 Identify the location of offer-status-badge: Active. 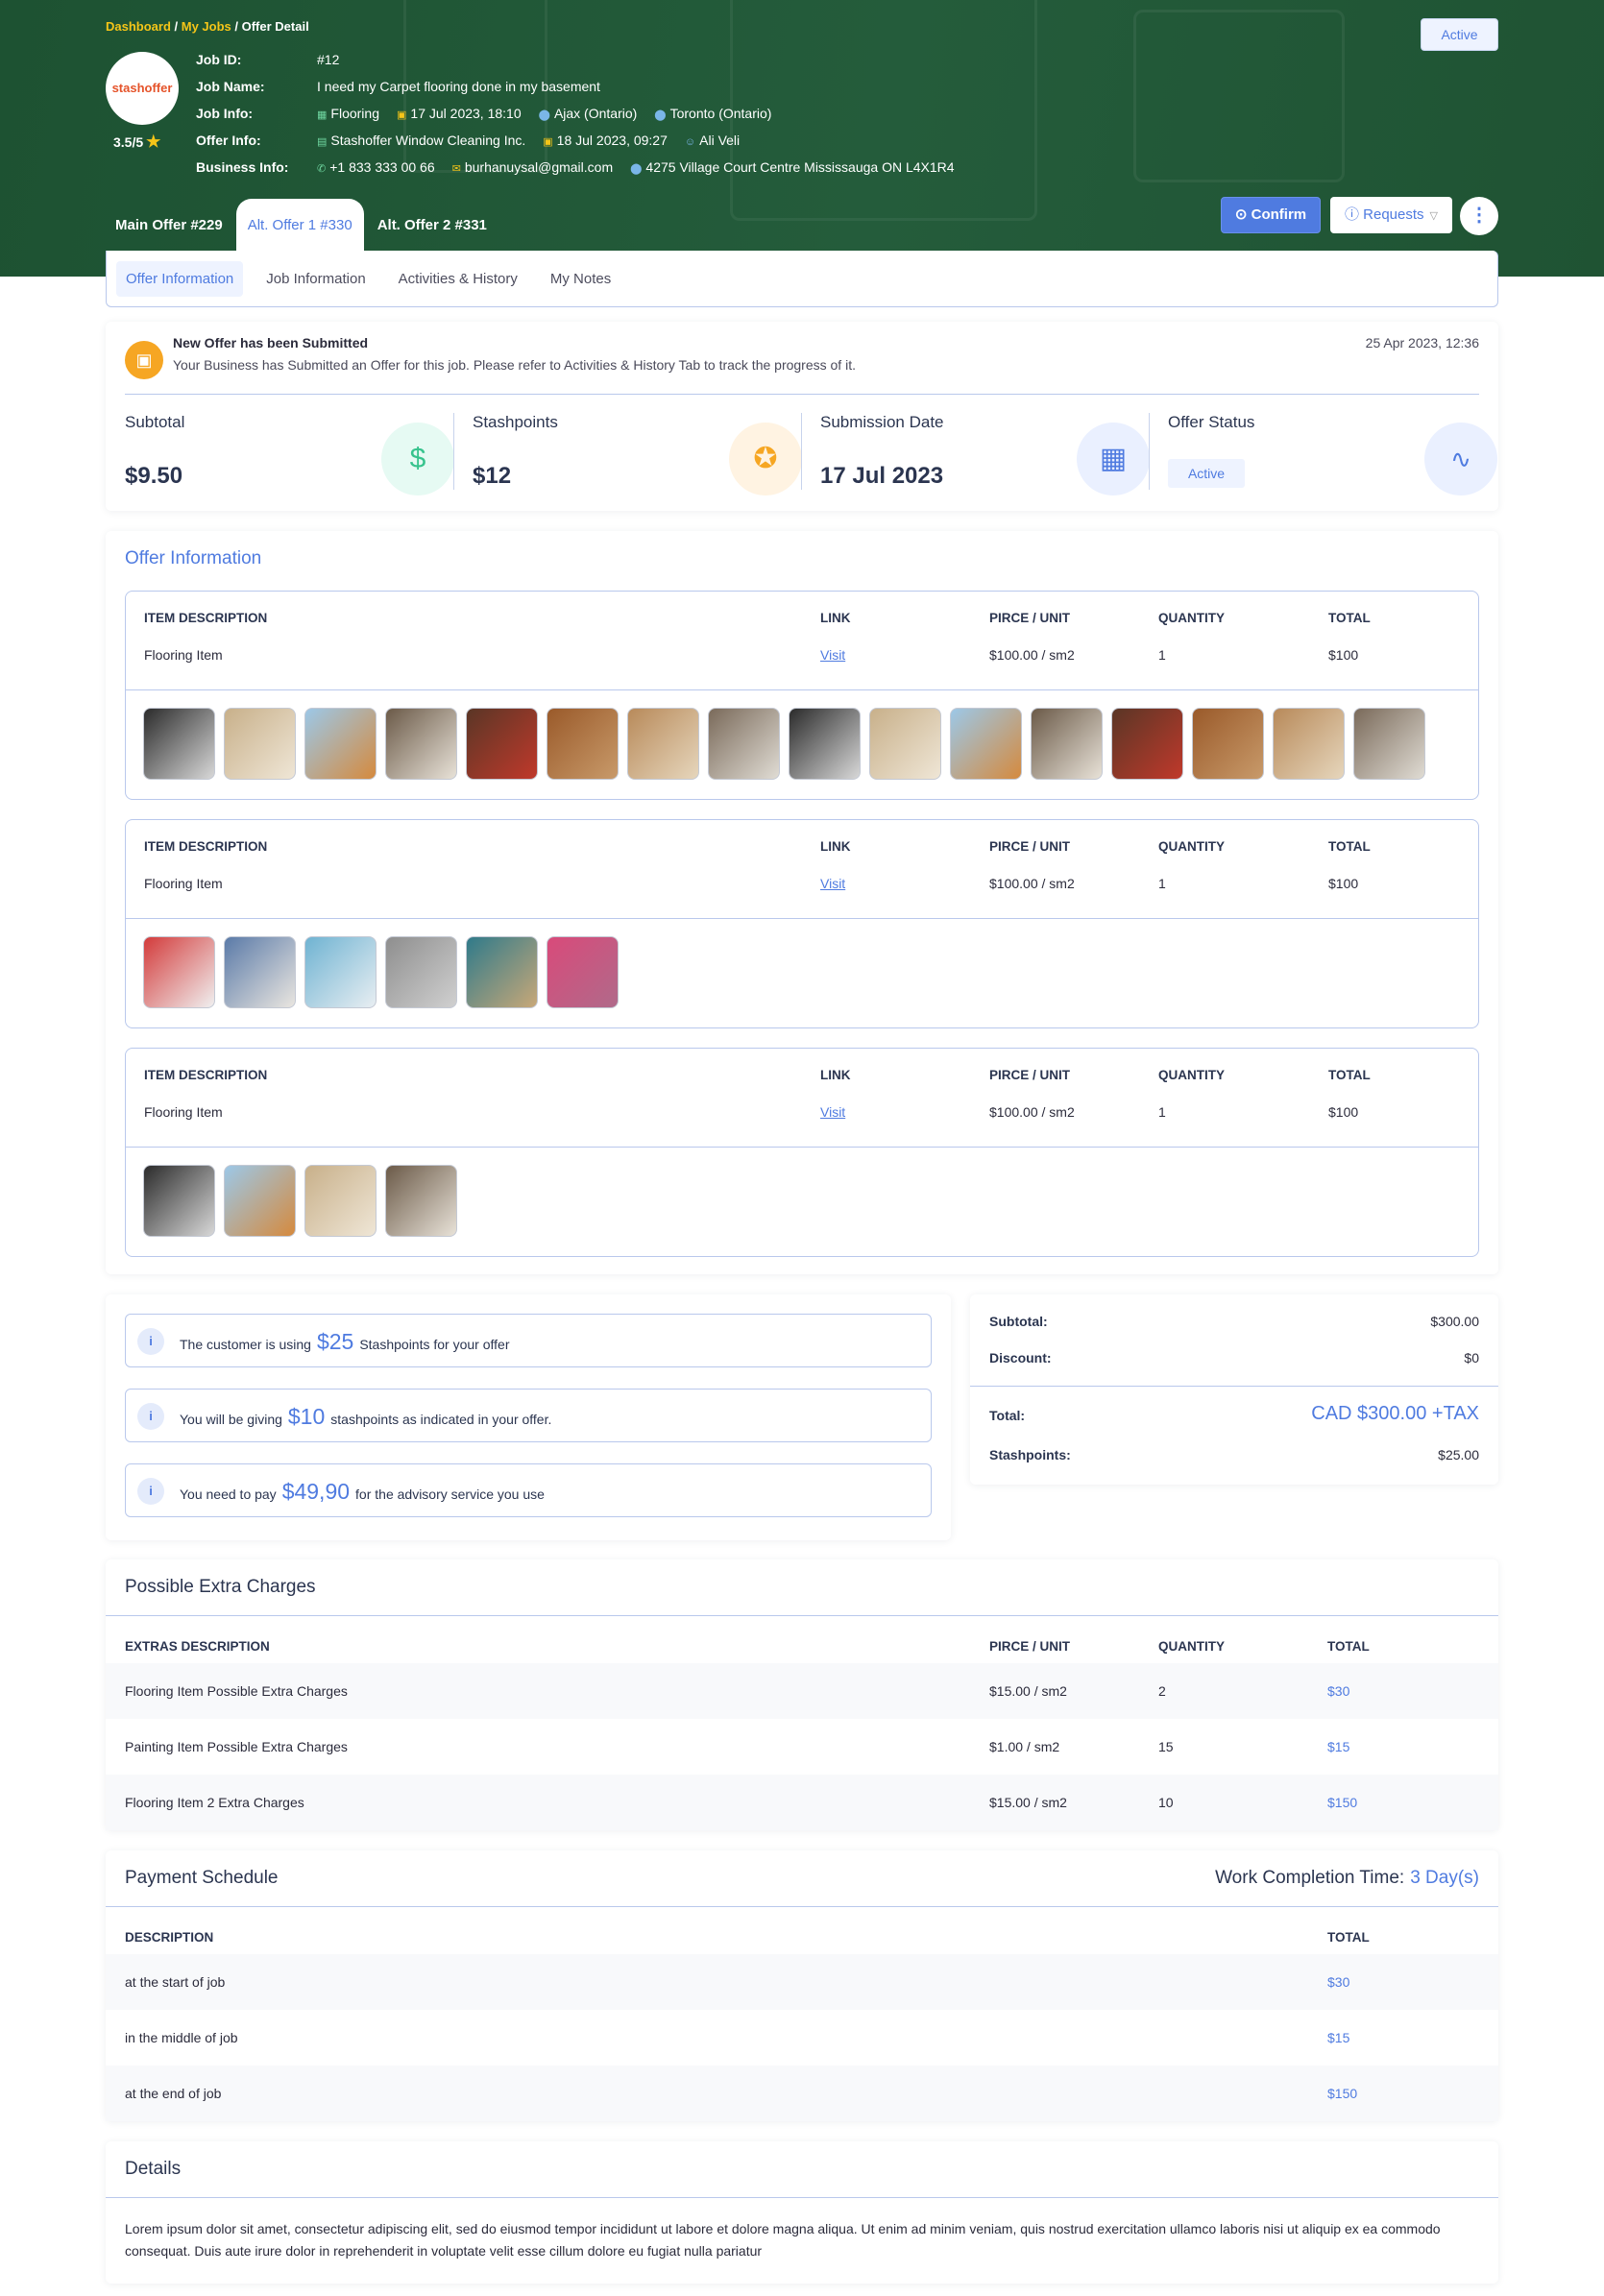
(1459, 34).